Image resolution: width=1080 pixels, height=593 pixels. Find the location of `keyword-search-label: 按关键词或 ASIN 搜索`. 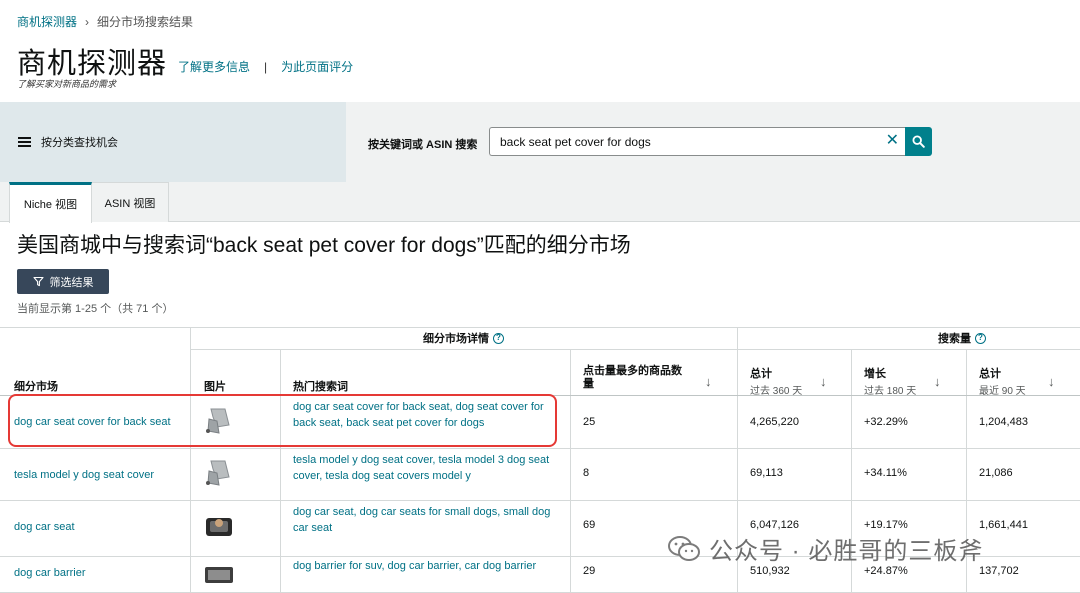

keyword-search-label: 按关键词或 ASIN 搜索 is located at coordinates (423, 145).